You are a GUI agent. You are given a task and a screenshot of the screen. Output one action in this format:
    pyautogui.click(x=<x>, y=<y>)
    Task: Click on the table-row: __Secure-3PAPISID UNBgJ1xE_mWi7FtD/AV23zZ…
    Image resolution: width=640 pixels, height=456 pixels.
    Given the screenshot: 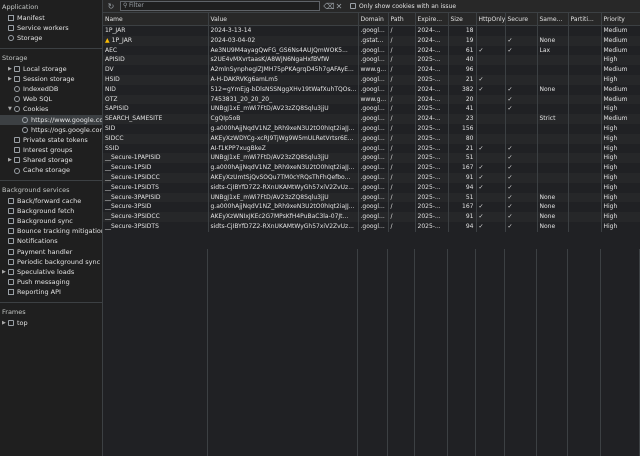 What is the action you would take?
    pyautogui.click(x=371, y=197)
    